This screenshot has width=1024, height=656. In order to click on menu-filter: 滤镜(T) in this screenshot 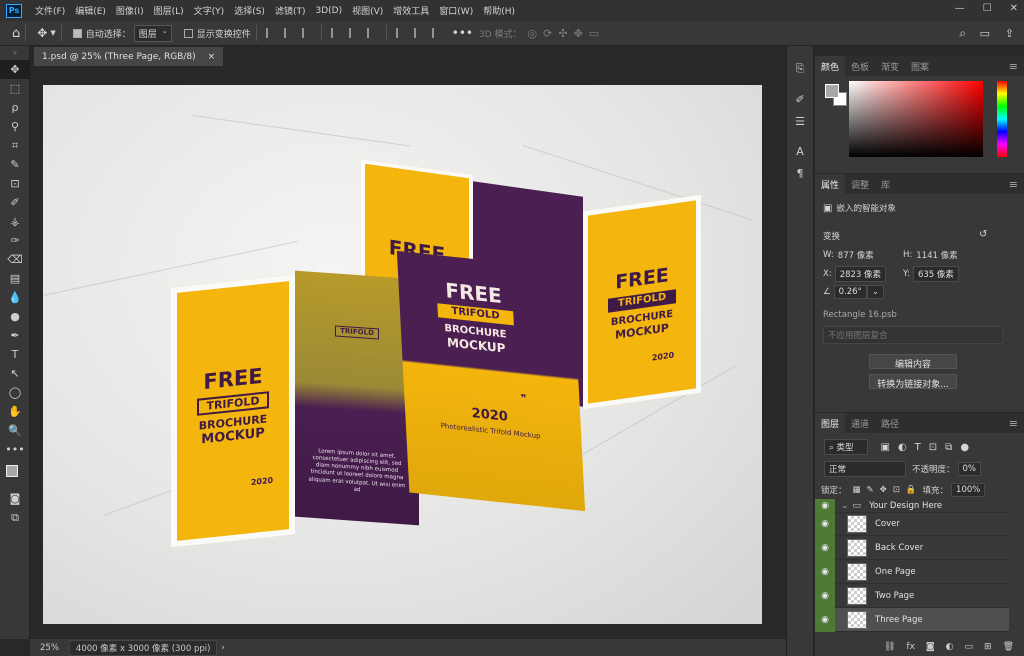, I will do `click(290, 10)`.